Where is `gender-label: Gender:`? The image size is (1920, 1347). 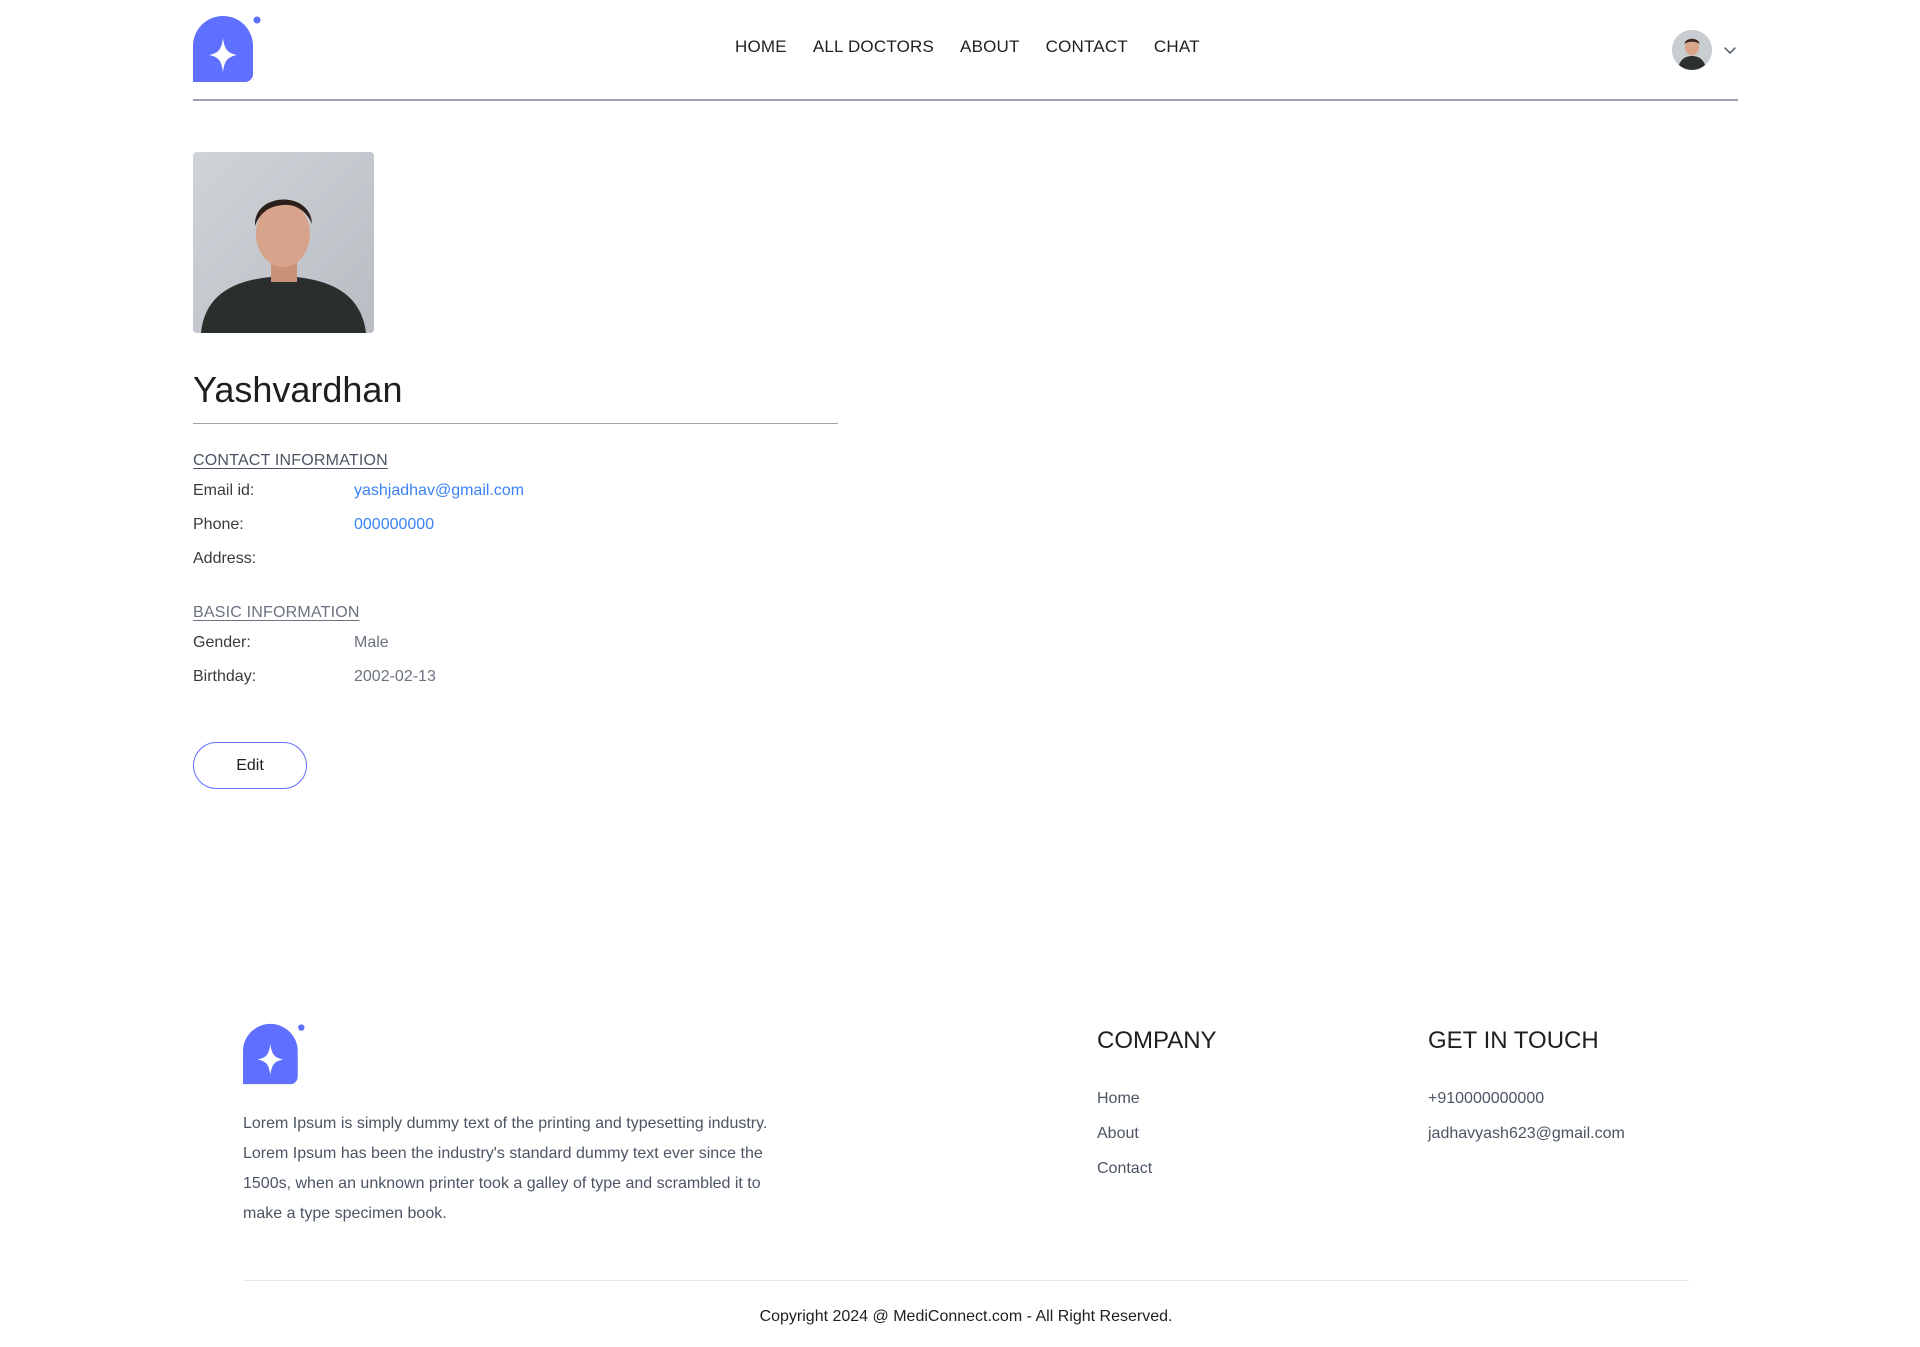
gender-label: Gender: is located at coordinates (222, 642).